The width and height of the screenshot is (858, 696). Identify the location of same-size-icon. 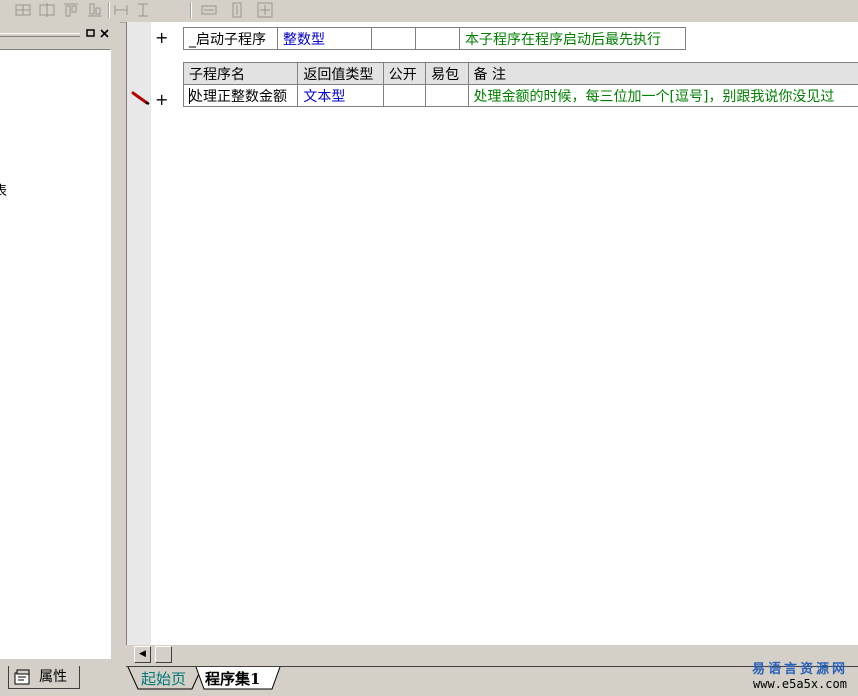
(265, 10).